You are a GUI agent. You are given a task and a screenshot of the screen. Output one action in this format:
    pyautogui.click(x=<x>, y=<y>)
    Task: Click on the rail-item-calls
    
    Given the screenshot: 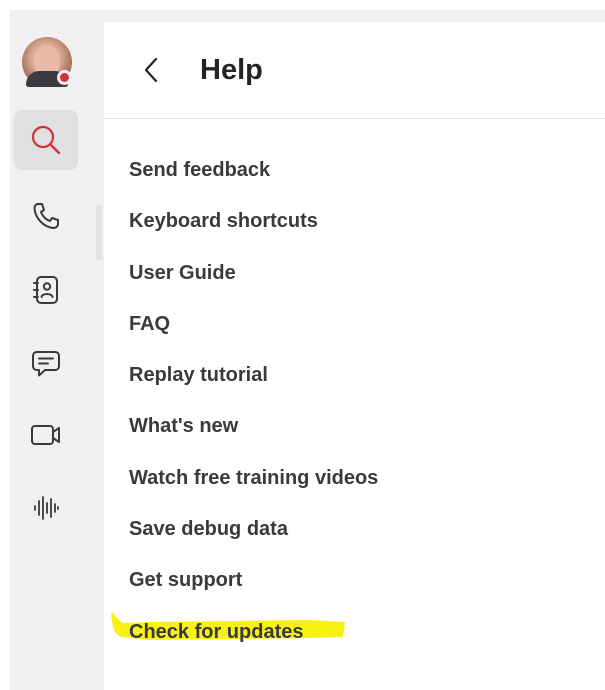 What is the action you would take?
    pyautogui.click(x=46, y=216)
    